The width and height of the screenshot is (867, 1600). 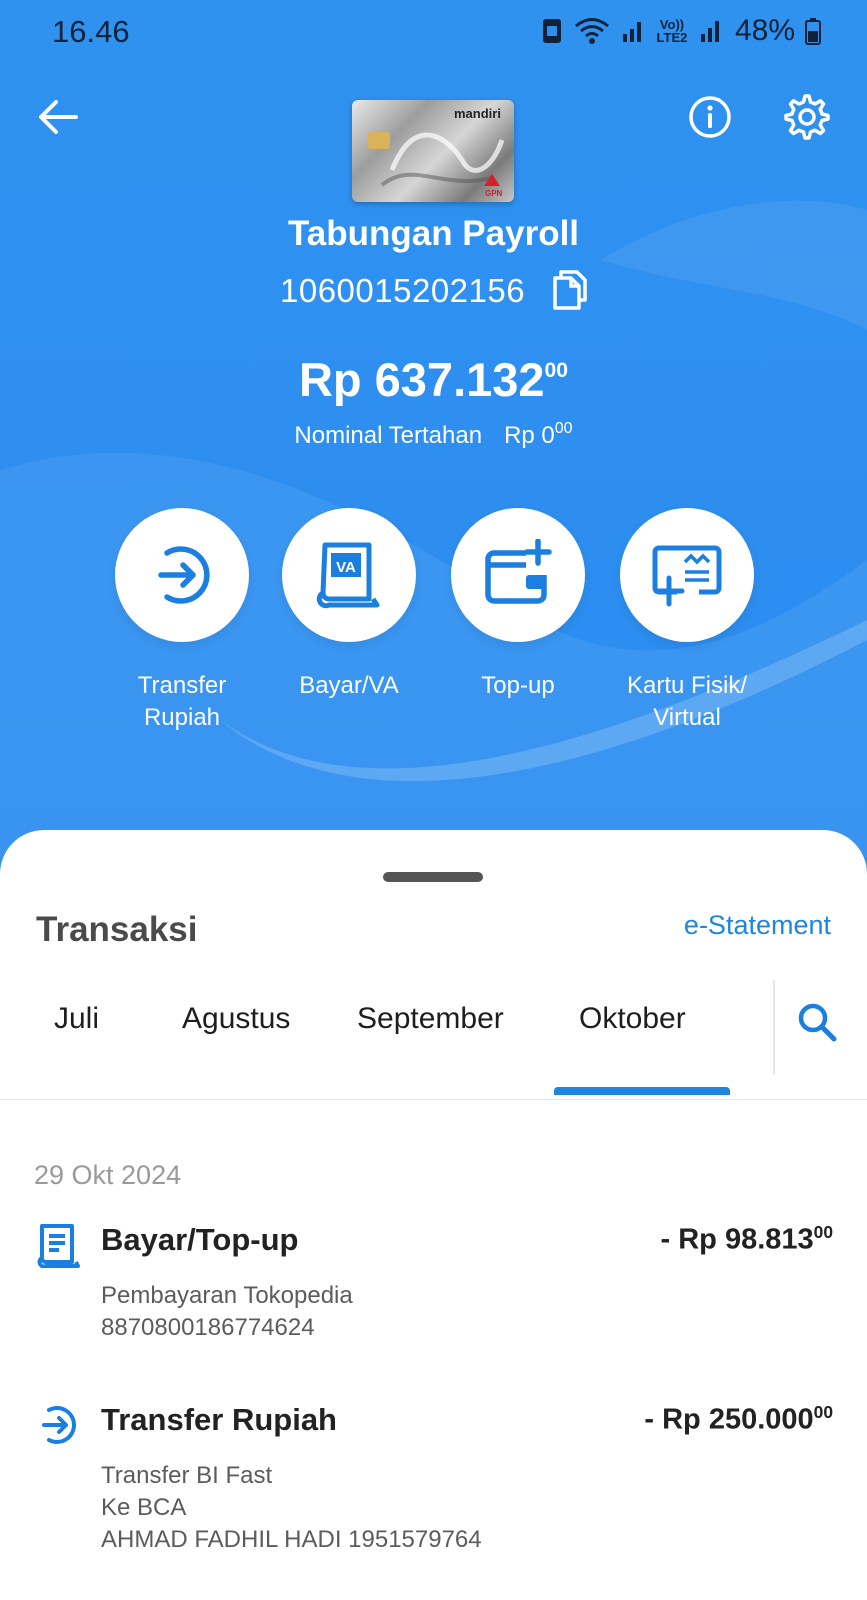 What do you see at coordinates (227, 1295) in the screenshot?
I see `transaction-desc-line: Pembayaran Tokopedia` at bounding box center [227, 1295].